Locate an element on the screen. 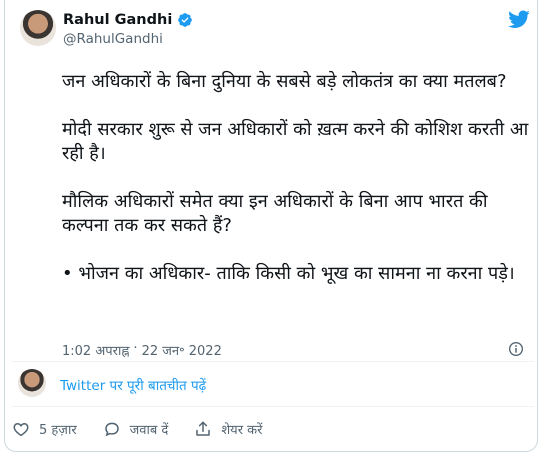 Image resolution: width=546 pixels, height=453 pixels. like-count: 5 हज़ार is located at coordinates (58, 429).